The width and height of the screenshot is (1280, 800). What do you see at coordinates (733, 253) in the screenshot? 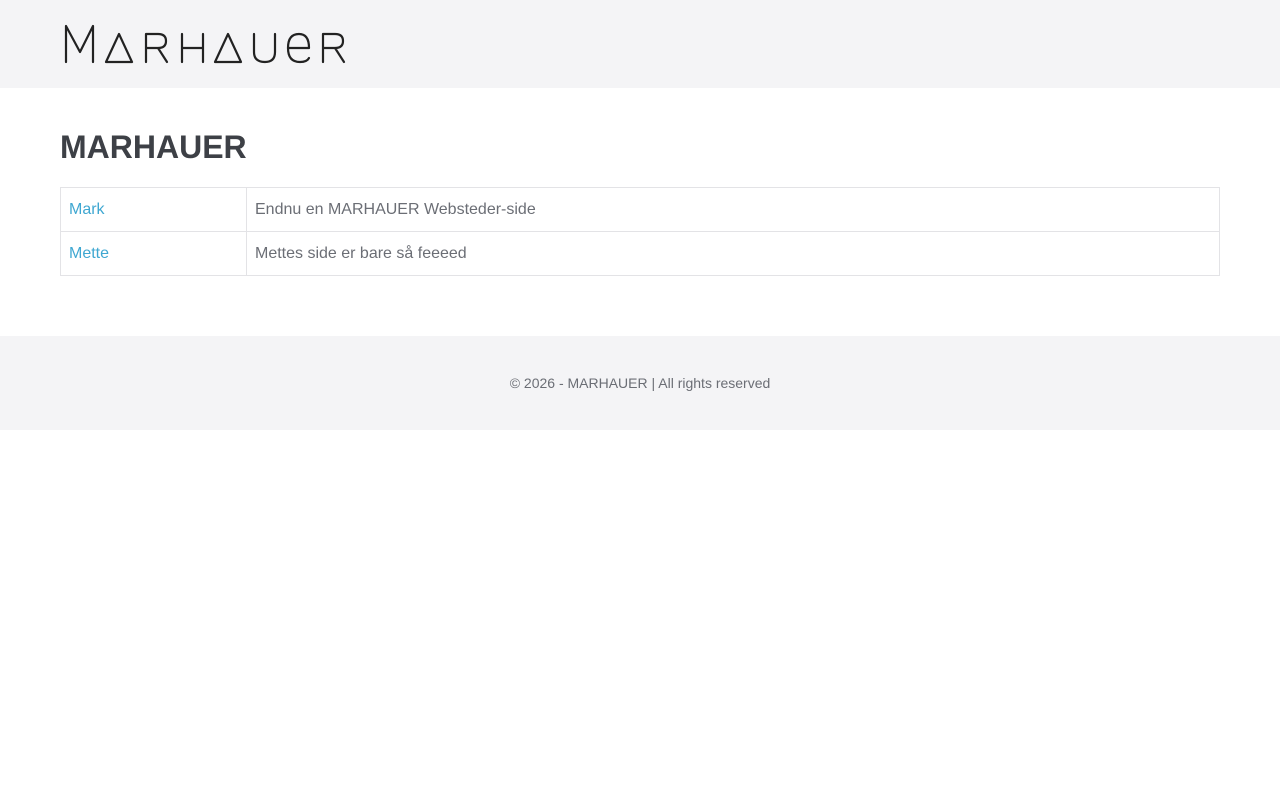
I see `site-description: Mettes side er bare så feeeed` at bounding box center [733, 253].